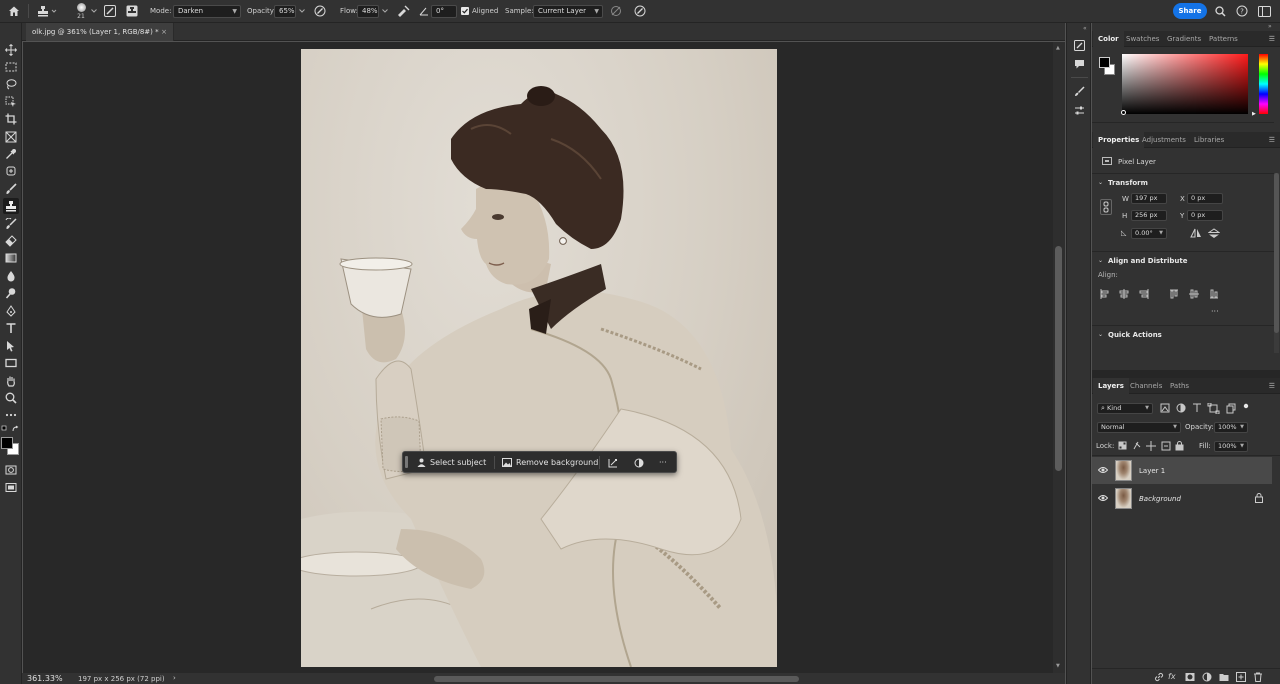 The height and width of the screenshot is (684, 1280). I want to click on history-brush-tool-icon, so click(11, 224).